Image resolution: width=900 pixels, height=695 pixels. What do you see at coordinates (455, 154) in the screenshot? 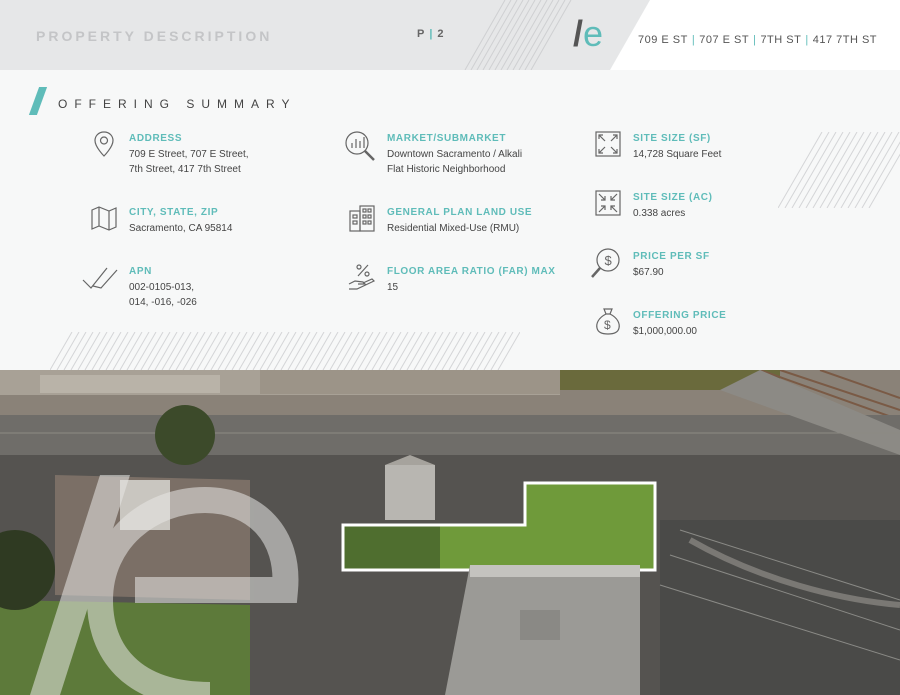
I see `item-value-line: Downtown Sacramento / Alkali` at bounding box center [455, 154].